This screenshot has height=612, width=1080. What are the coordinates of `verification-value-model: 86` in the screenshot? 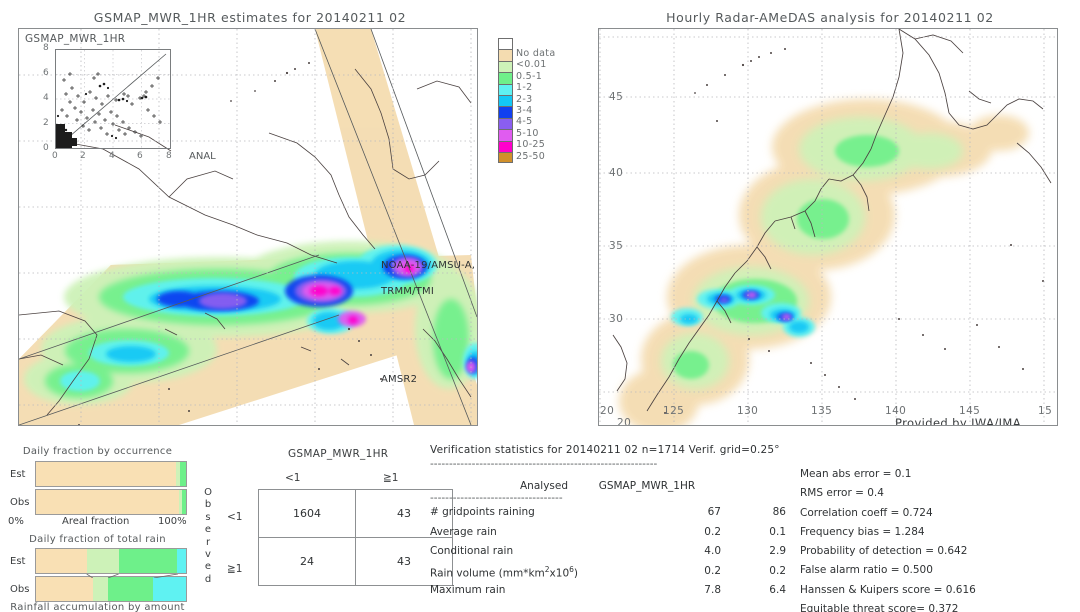 It's located at (779, 512).